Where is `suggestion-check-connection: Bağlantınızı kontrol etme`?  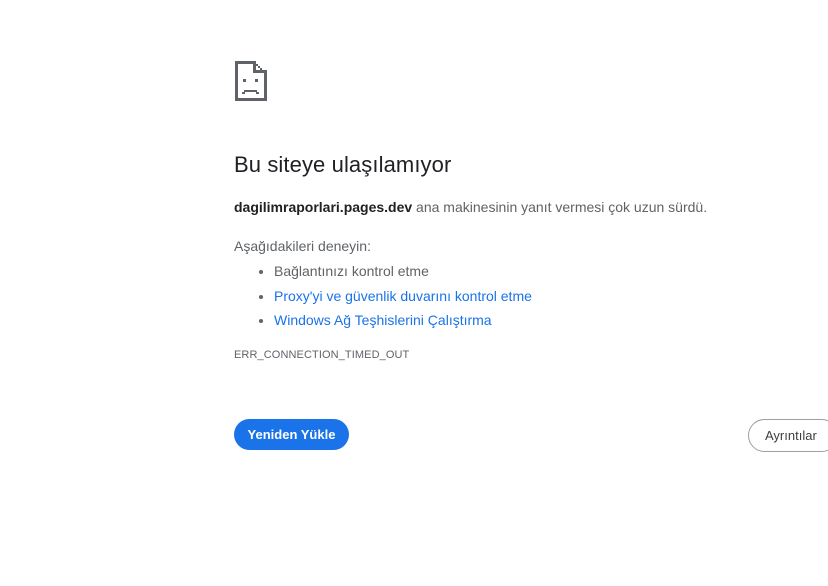
suggestion-check-connection: Bağlantınızı kontrol etme is located at coordinates (403, 271).